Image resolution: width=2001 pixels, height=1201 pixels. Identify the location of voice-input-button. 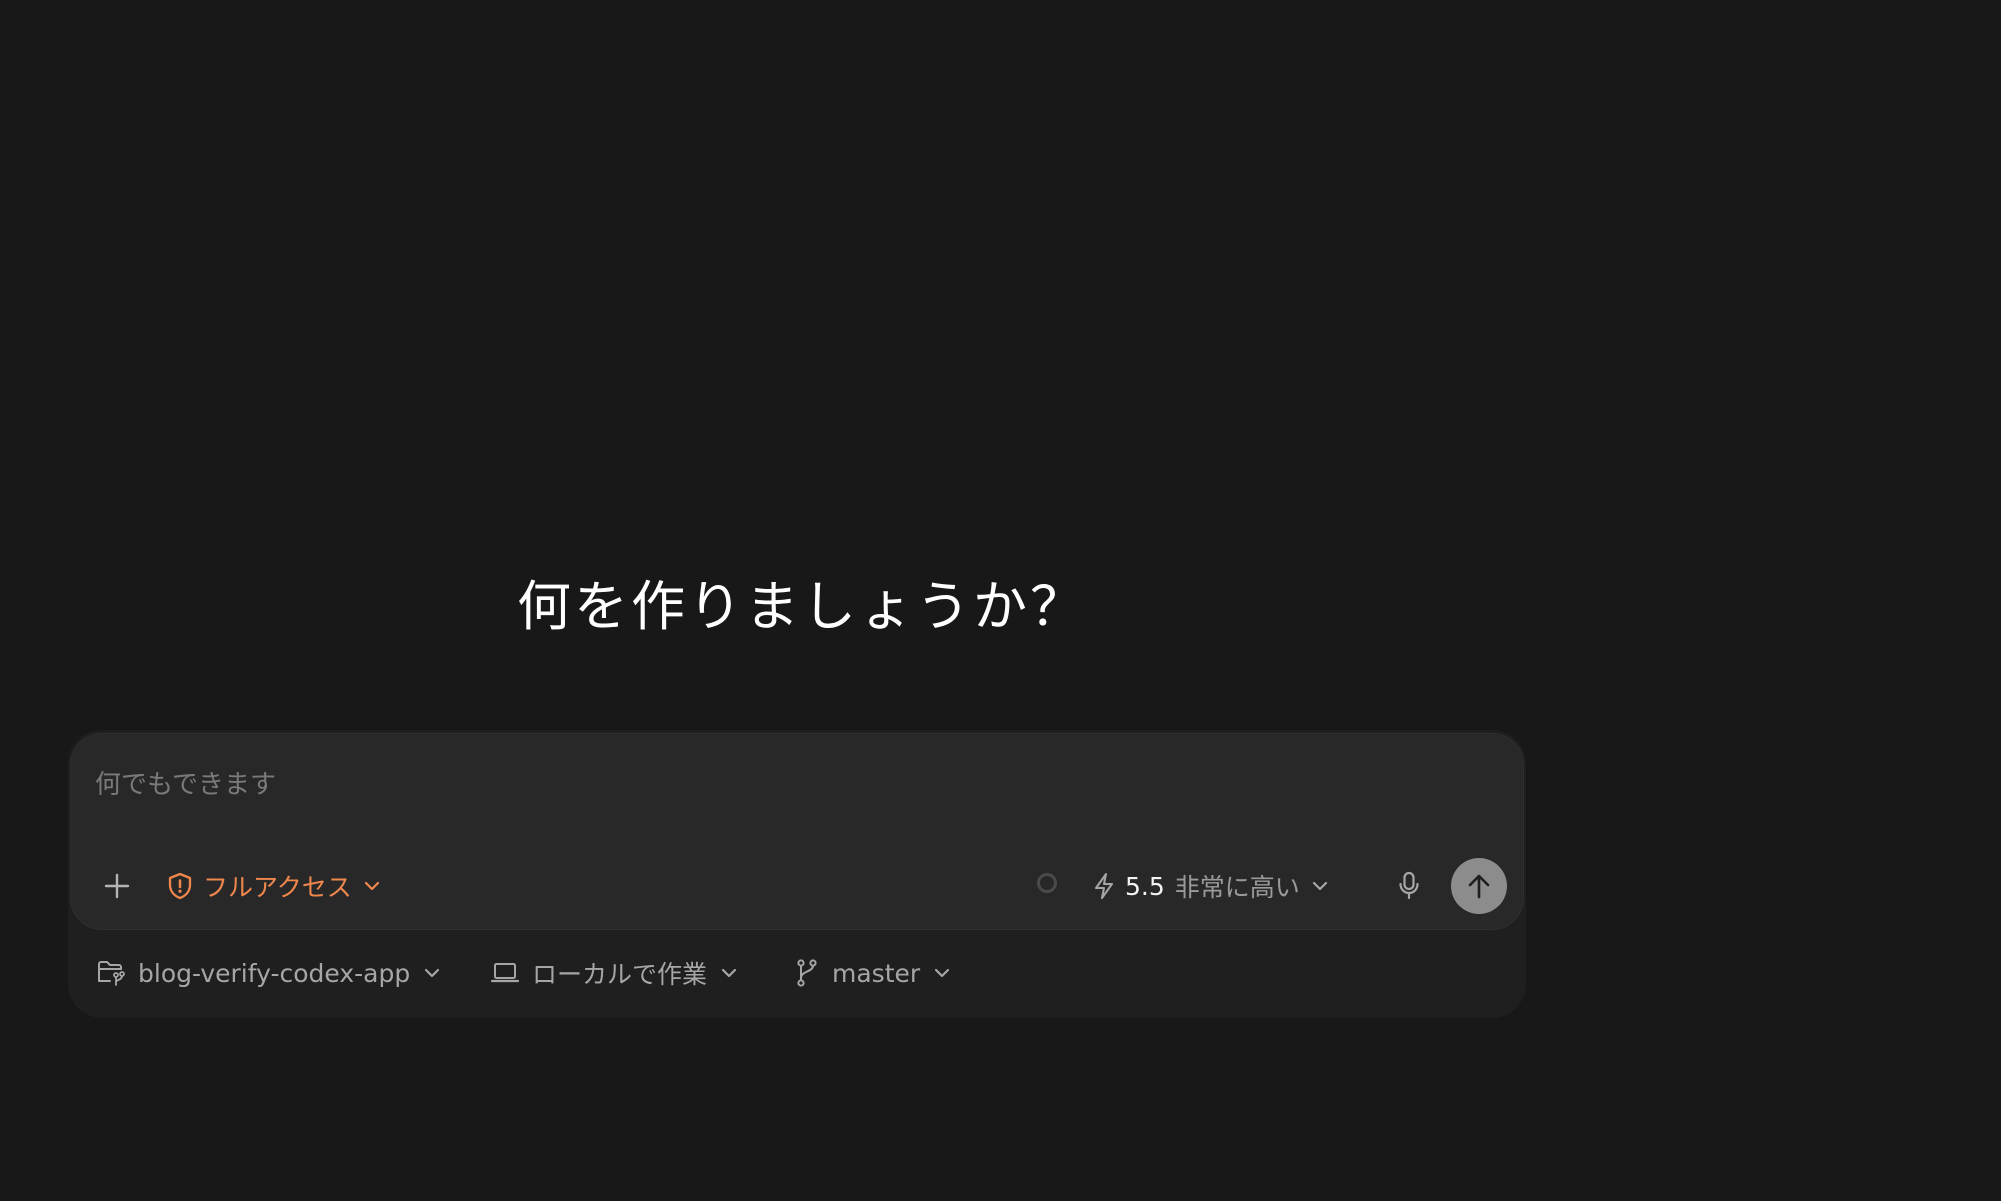
(1409, 886).